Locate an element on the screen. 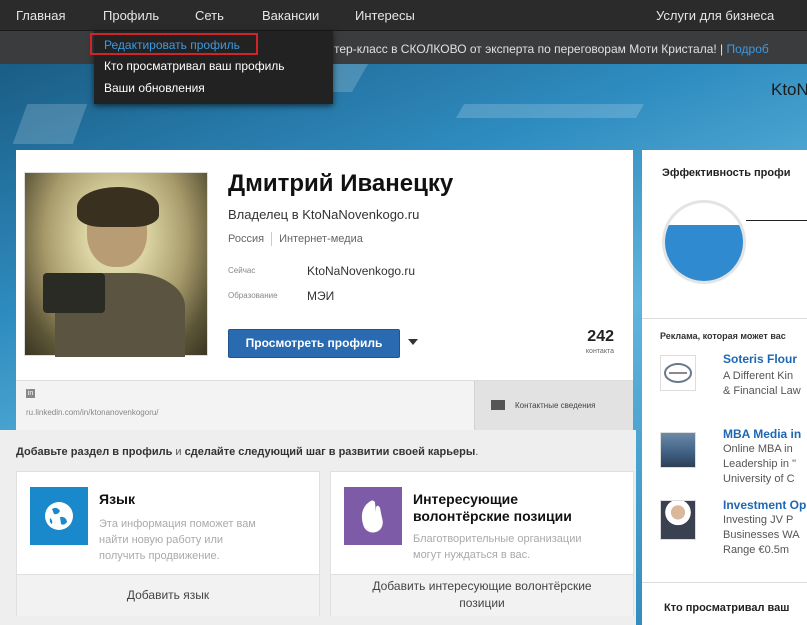 The image size is (807, 625). profile-strength-gauge is located at coordinates (704, 242).